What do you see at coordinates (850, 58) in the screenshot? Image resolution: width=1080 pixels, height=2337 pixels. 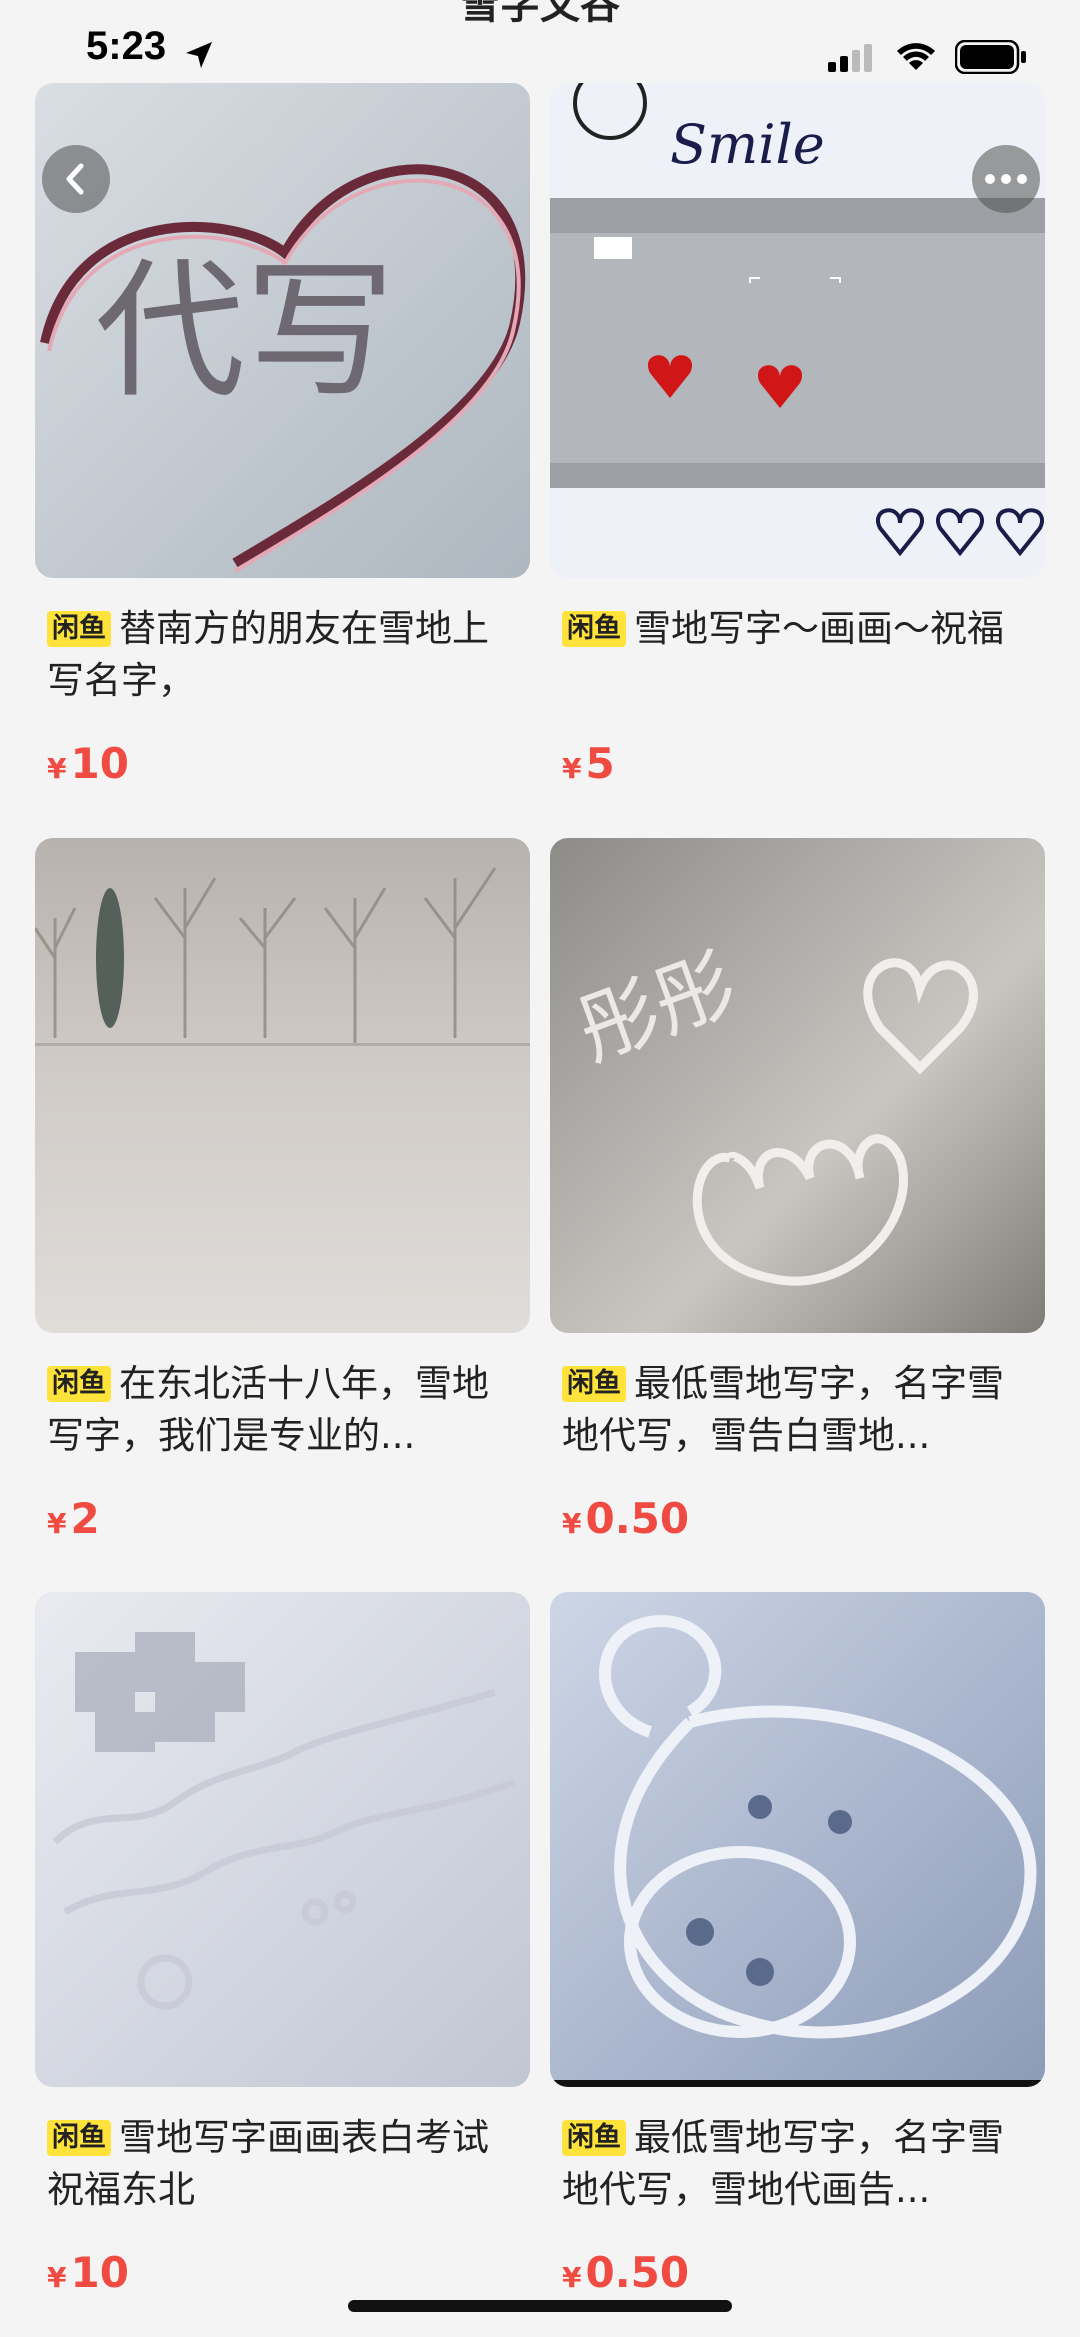 I see `signal-icon` at bounding box center [850, 58].